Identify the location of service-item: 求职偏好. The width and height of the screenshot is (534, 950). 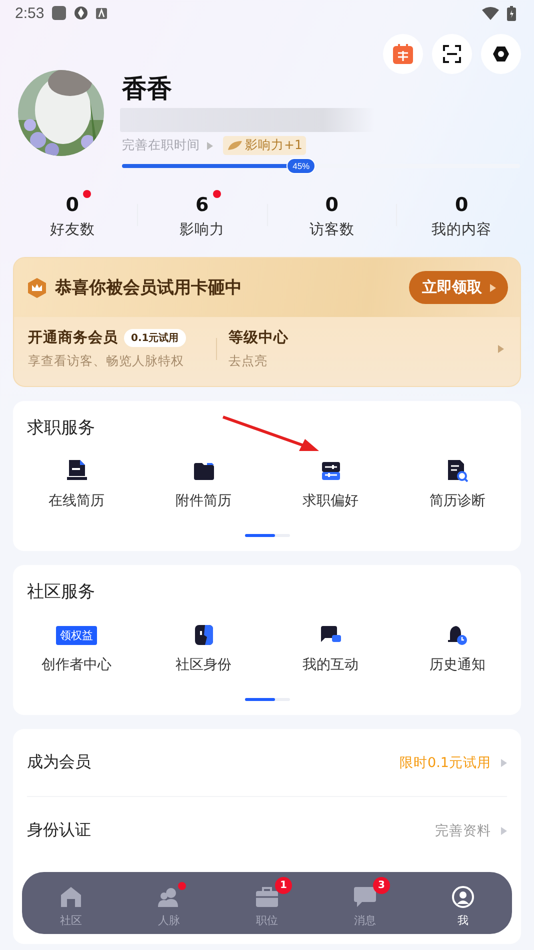
(330, 484).